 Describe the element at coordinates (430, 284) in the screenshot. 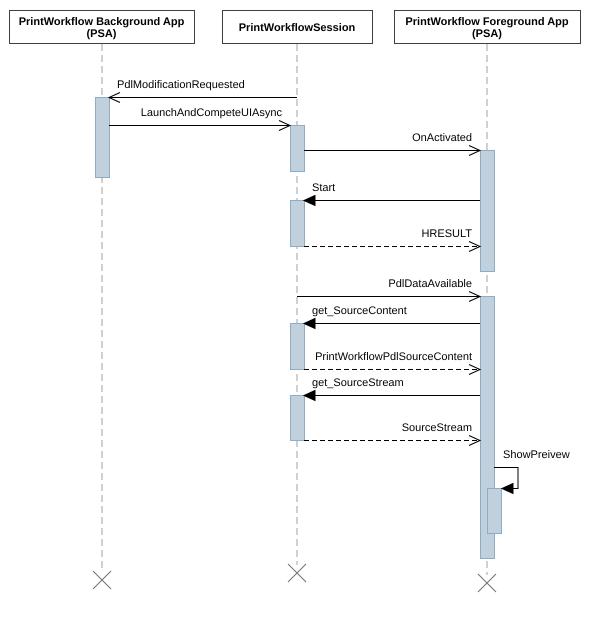

I see `message-label: PdlDataAvailable` at that location.